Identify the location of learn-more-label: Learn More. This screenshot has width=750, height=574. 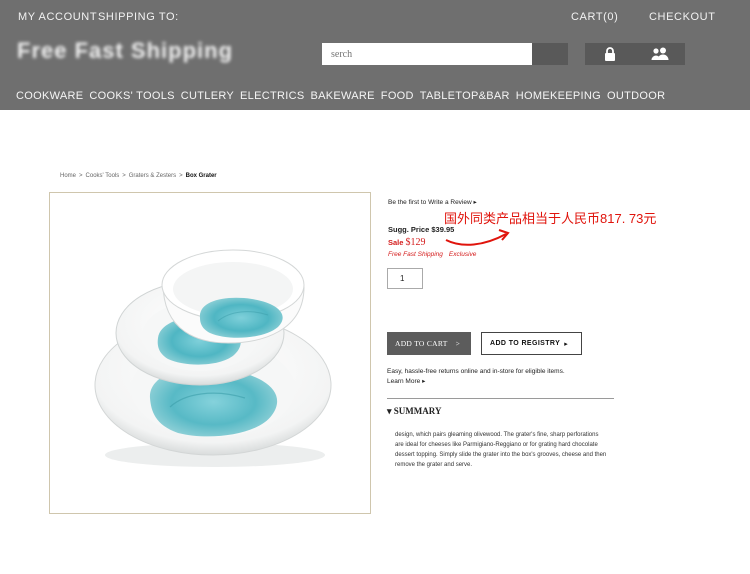
(404, 381).